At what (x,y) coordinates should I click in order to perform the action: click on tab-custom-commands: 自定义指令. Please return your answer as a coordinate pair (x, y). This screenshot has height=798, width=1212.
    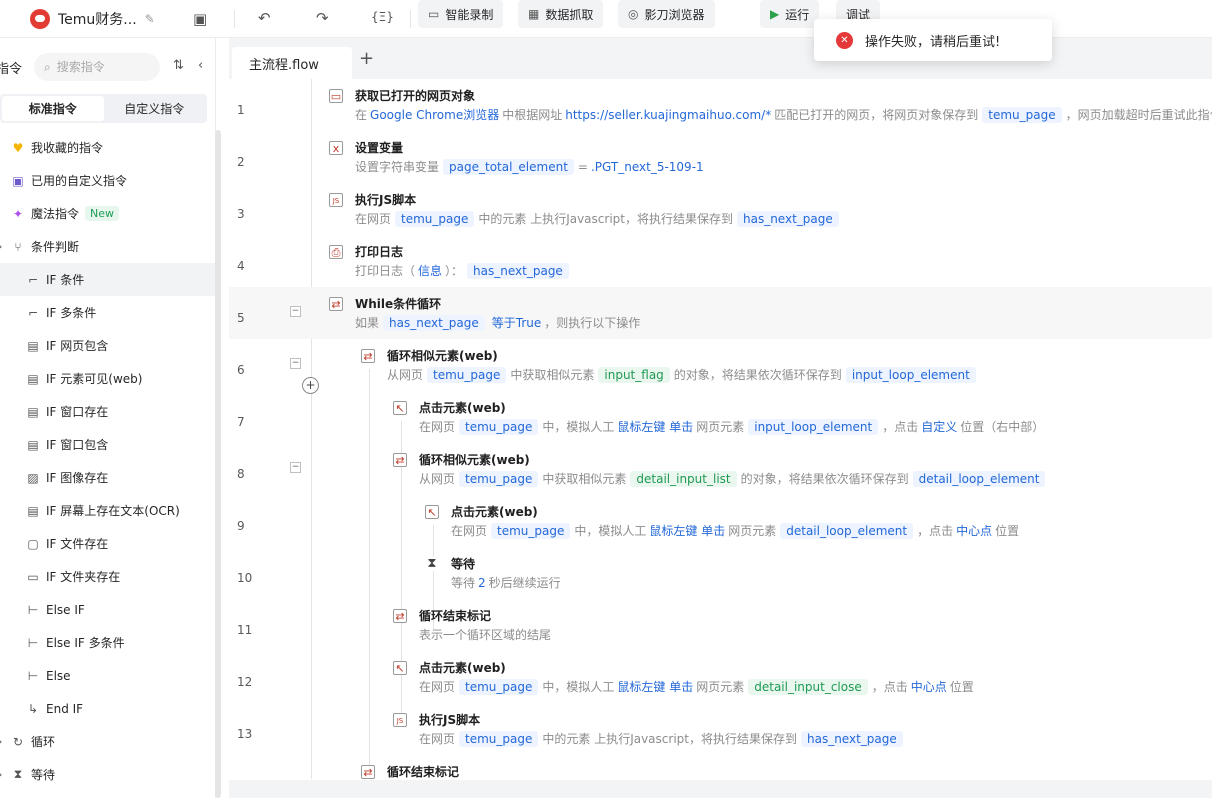
    Looking at the image, I should click on (155, 108).